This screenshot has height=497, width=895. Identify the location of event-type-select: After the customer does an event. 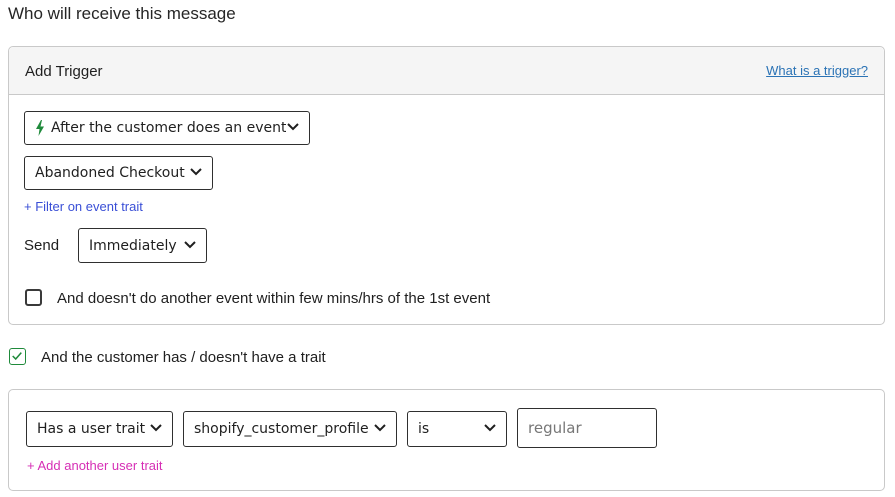
(167, 128).